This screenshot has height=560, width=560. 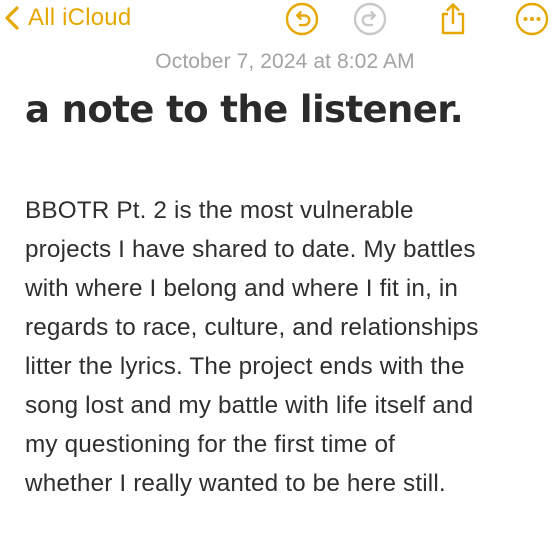 I want to click on redo-button, so click(x=370, y=19).